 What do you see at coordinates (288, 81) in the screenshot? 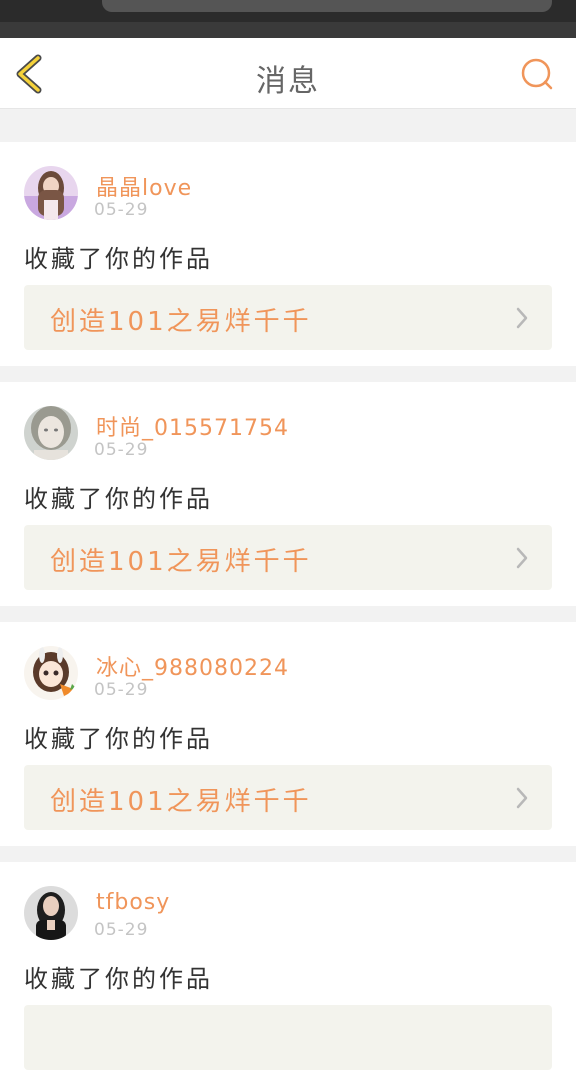
I see `page-title: 消息` at bounding box center [288, 81].